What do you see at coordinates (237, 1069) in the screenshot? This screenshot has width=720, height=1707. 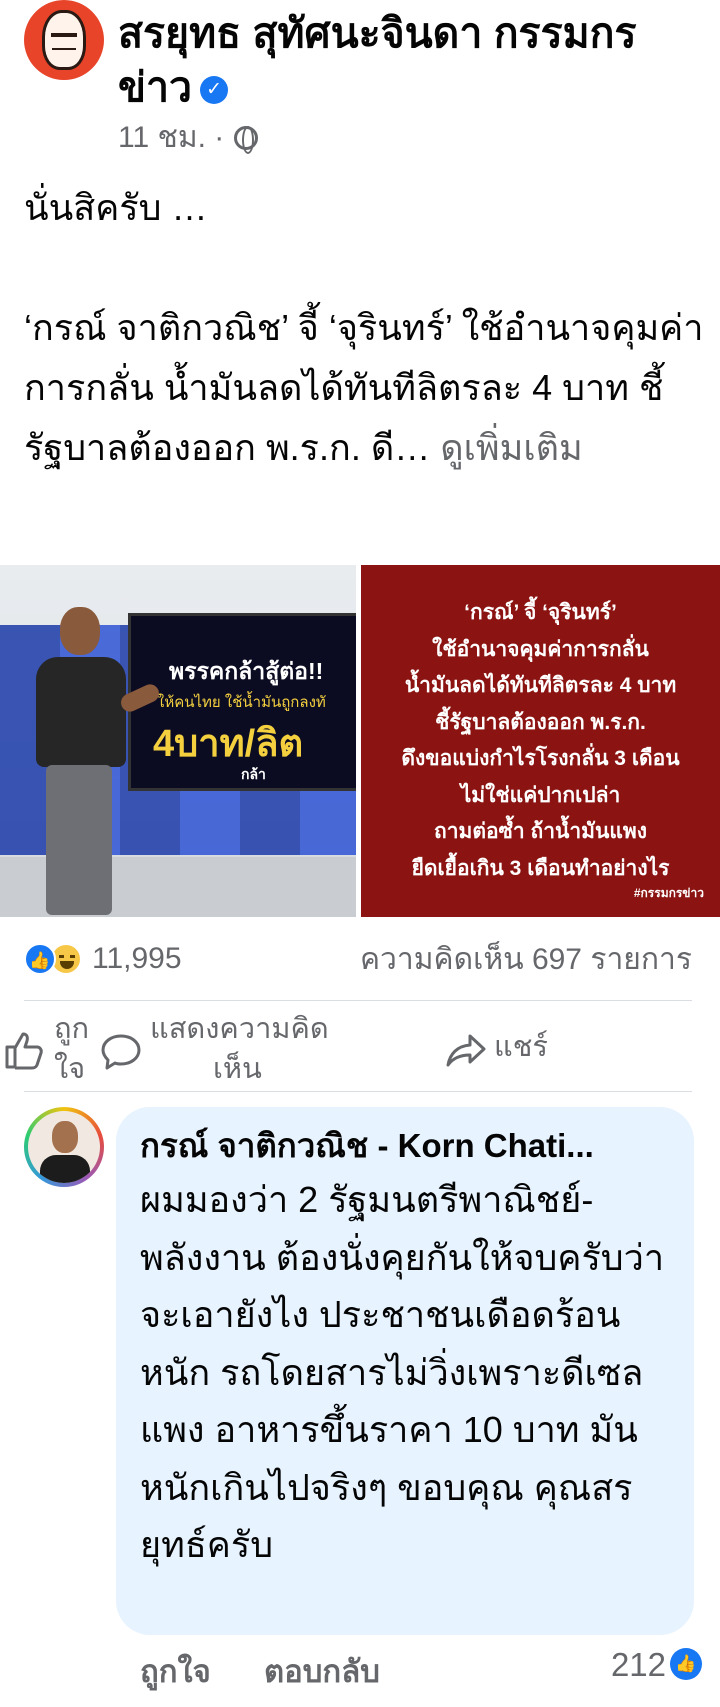 I see `comment-label-line2: เห็น` at bounding box center [237, 1069].